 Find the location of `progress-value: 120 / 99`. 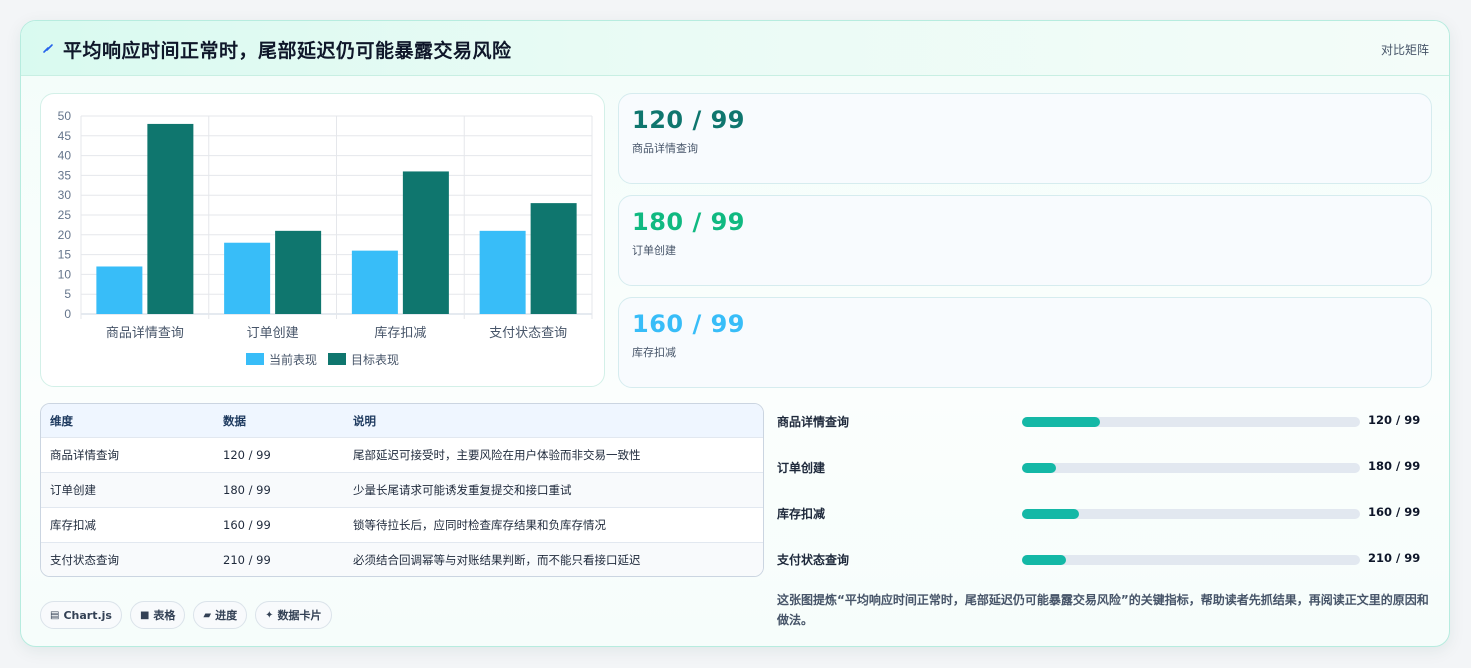

progress-value: 120 / 99 is located at coordinates (1394, 420).